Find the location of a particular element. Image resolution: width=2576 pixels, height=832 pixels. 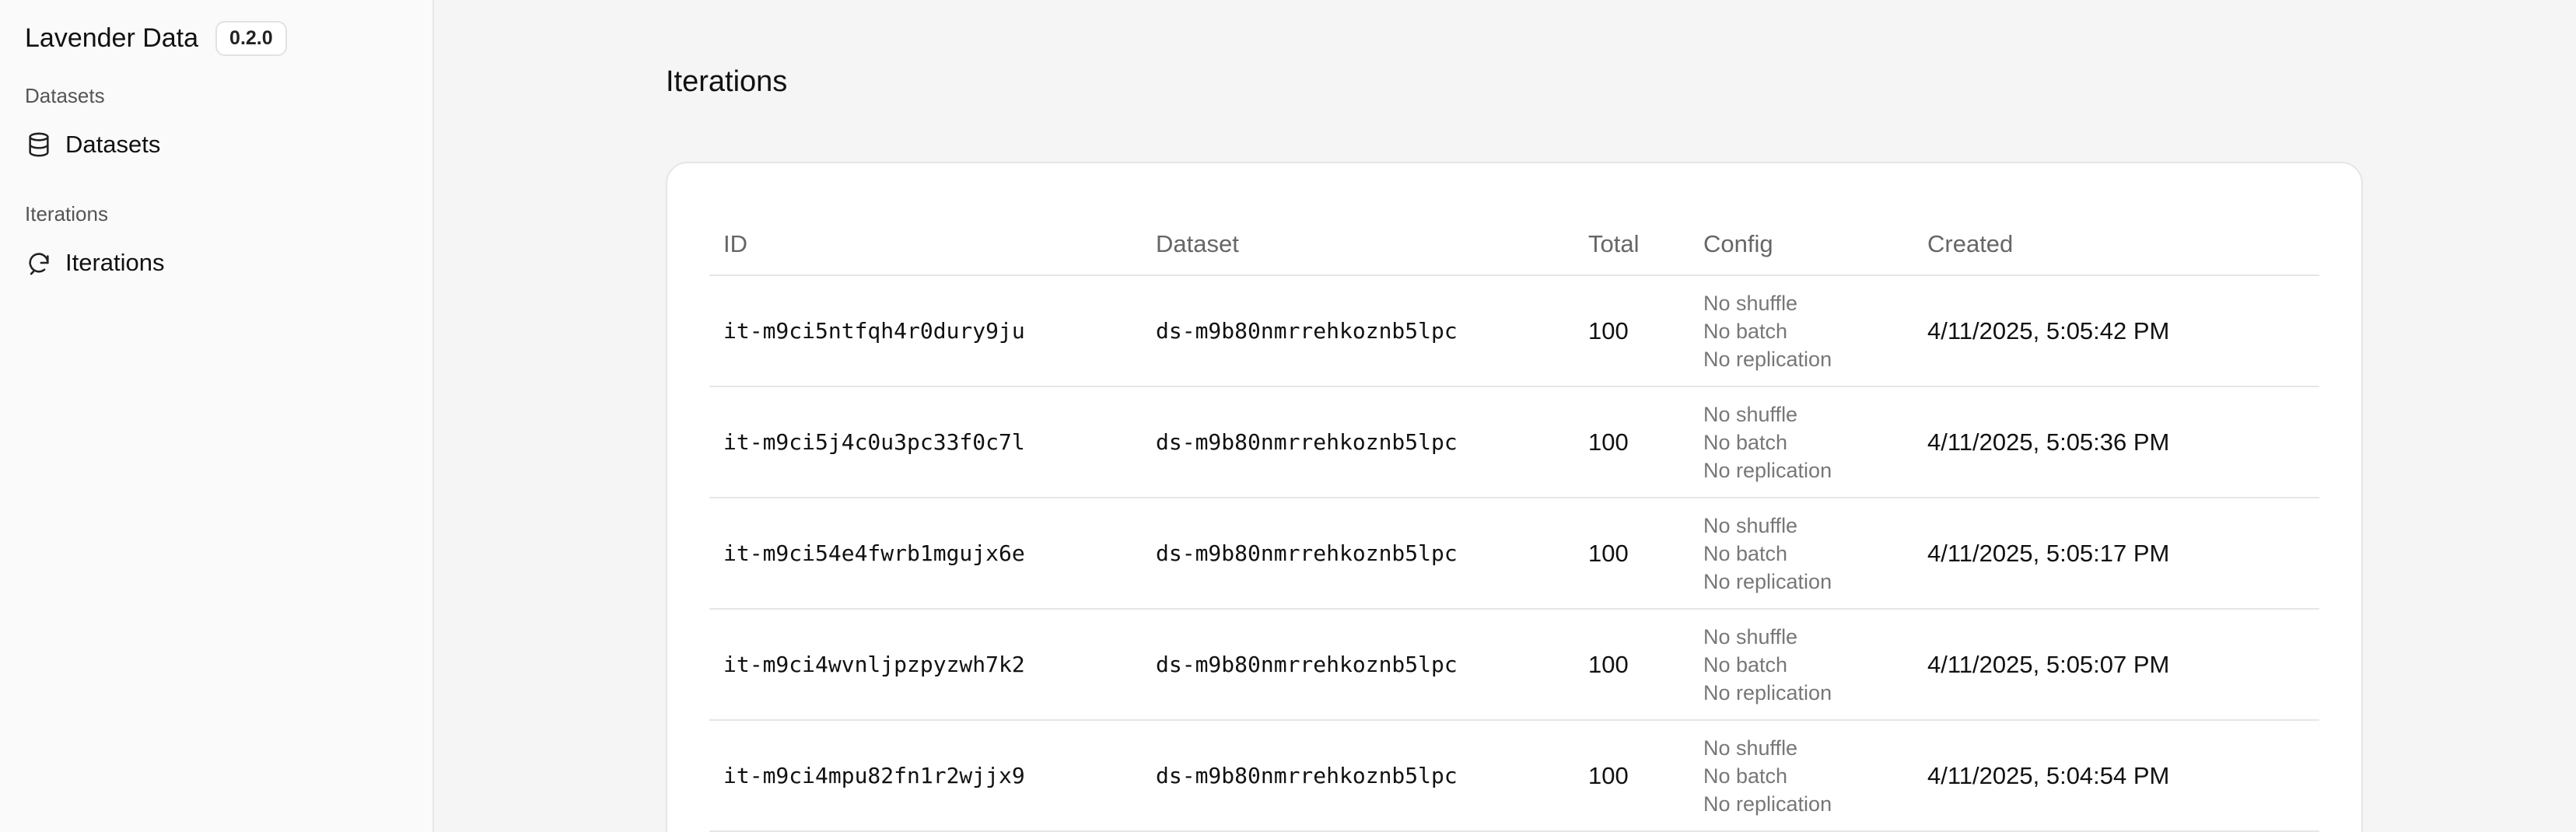

sidebar-item-iterations: Iterations is located at coordinates (217, 262).